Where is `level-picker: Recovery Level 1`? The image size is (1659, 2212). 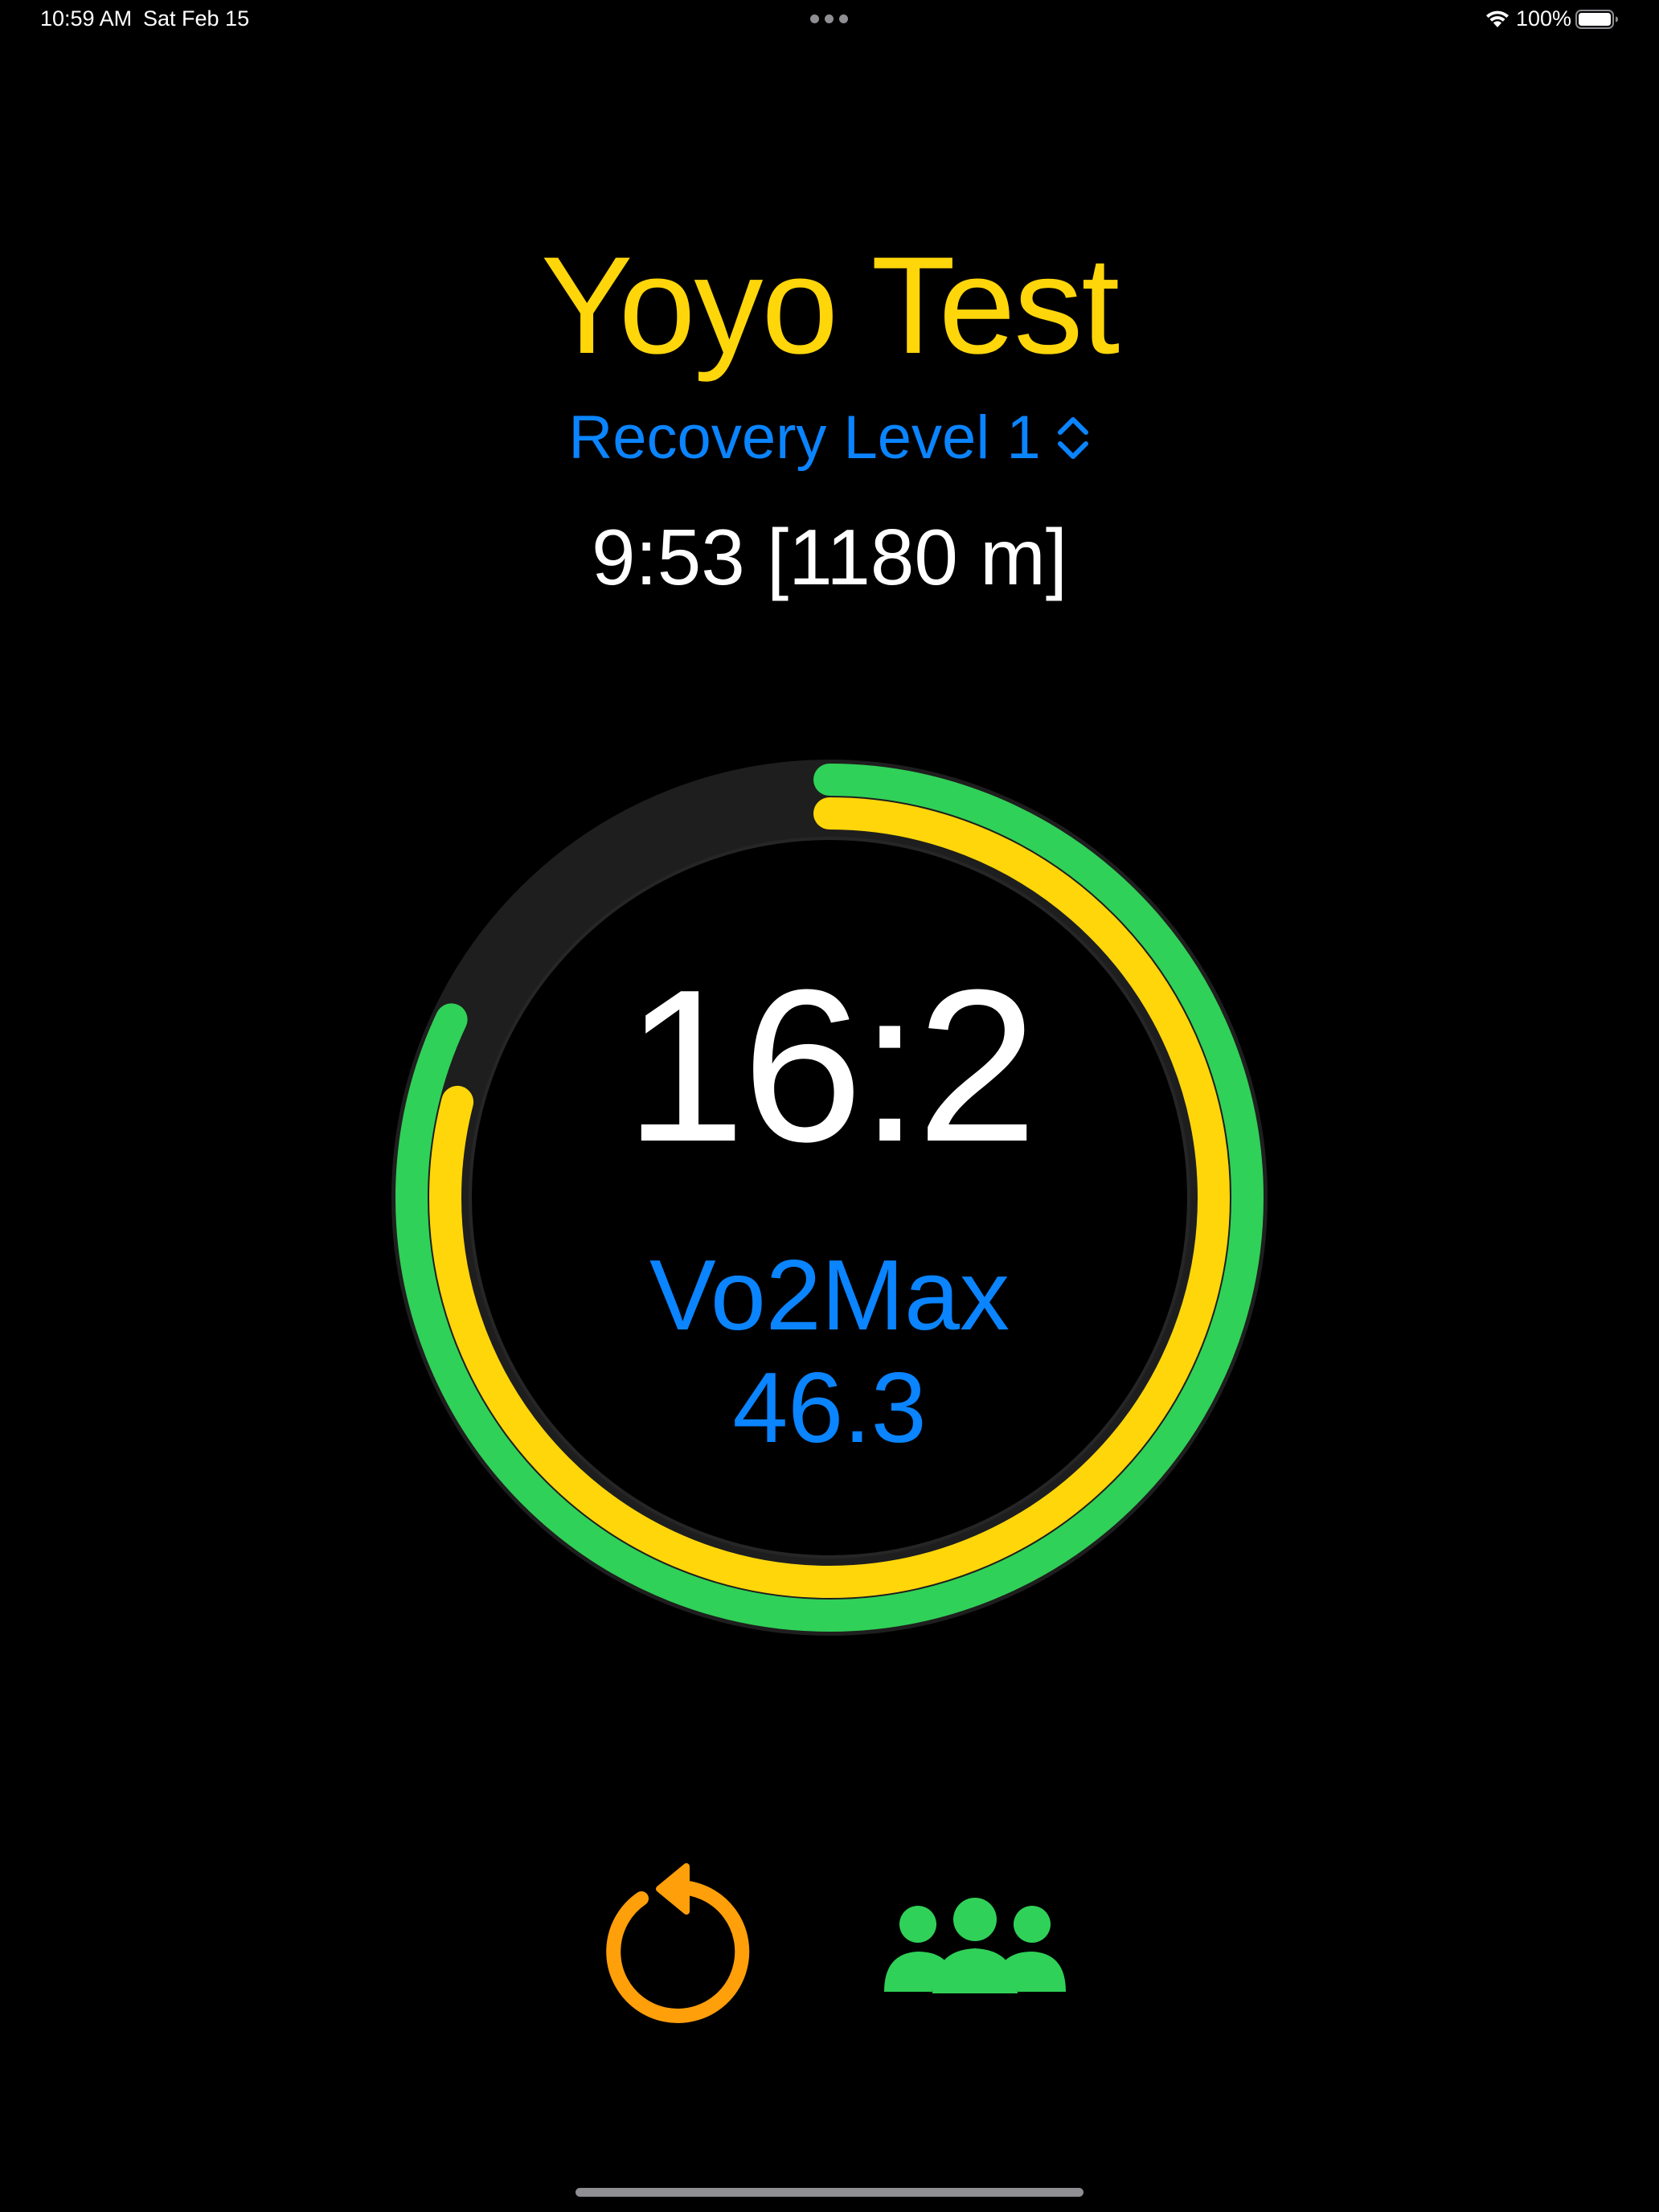
level-picker: Recovery Level 1 is located at coordinates (829, 438).